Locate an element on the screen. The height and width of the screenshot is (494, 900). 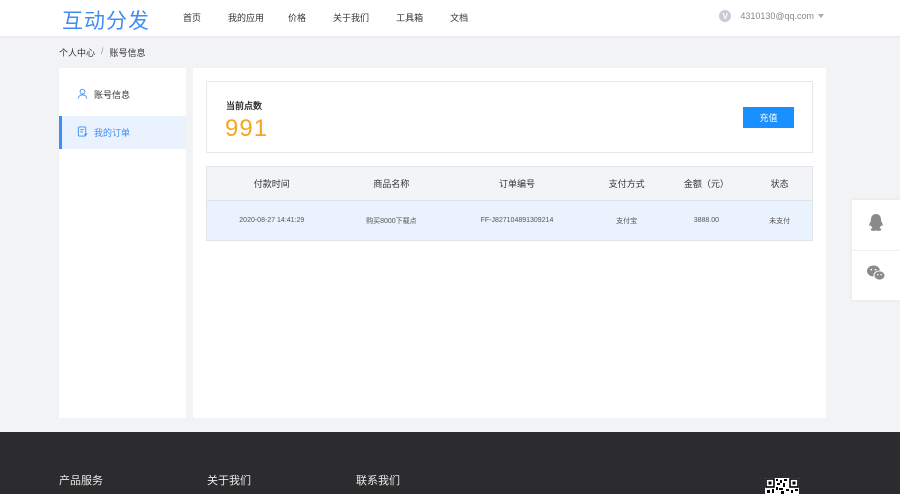
cell-product-name: 购买8000下载点 is located at coordinates (391, 221).